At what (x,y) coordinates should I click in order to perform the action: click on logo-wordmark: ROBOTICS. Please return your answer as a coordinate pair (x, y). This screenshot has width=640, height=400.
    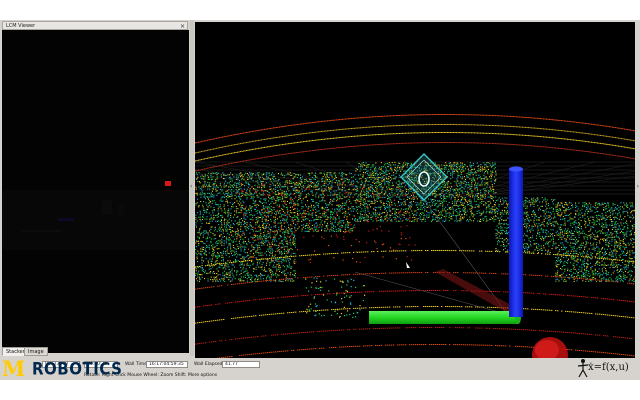
    Looking at the image, I should click on (77, 369).